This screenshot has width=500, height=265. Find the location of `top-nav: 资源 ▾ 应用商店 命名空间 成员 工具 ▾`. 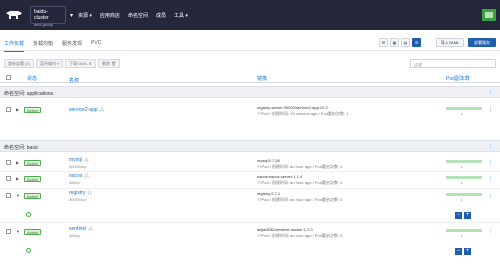

top-nav: 资源 ▾ 应用商店 命名空间 成员 工具 ▾ is located at coordinates (133, 15).